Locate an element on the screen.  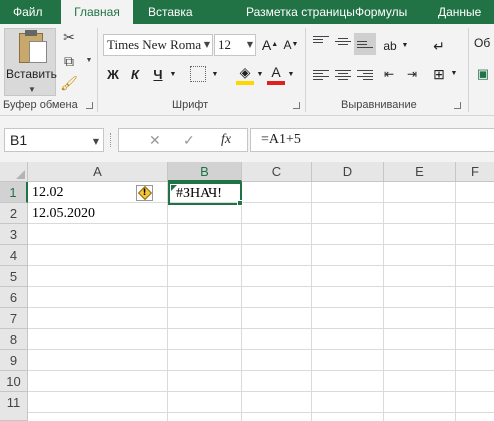
select-all-icon is located at coordinates (20, 174).